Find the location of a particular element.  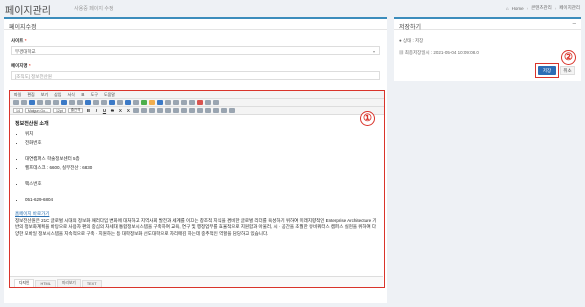

align-left-icon is located at coordinates (152, 110).